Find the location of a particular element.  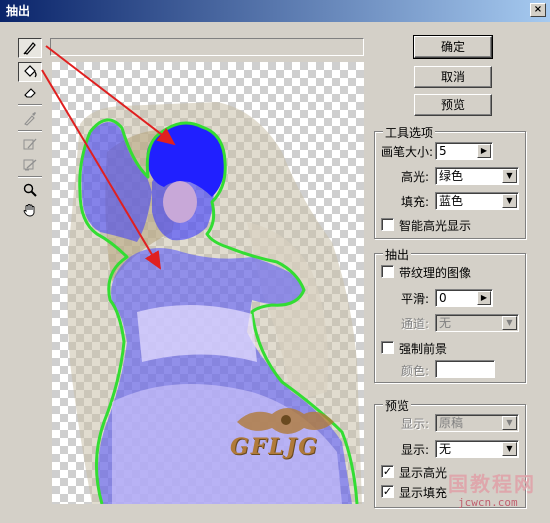

smart-highlight-label: 智能高光显示 is located at coordinates (435, 226).